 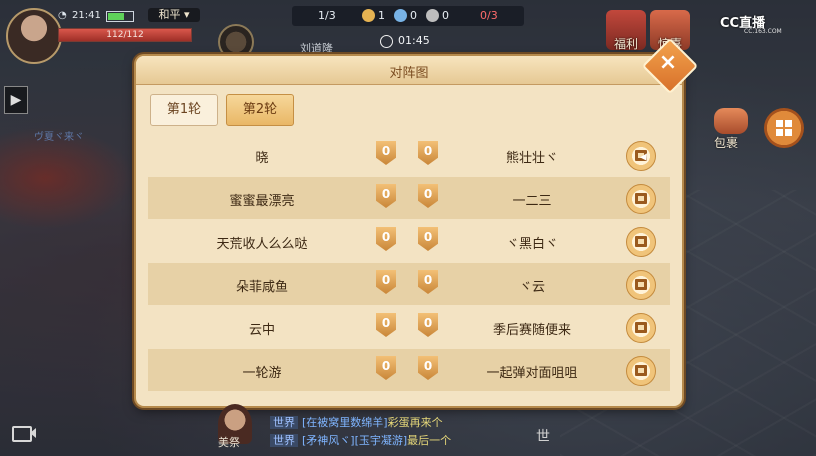 I want to click on menu-button, so click(x=784, y=128).